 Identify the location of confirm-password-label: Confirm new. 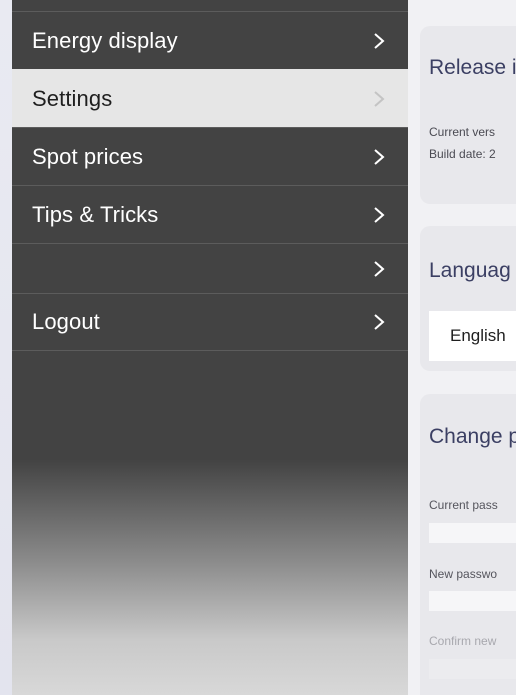
(463, 641).